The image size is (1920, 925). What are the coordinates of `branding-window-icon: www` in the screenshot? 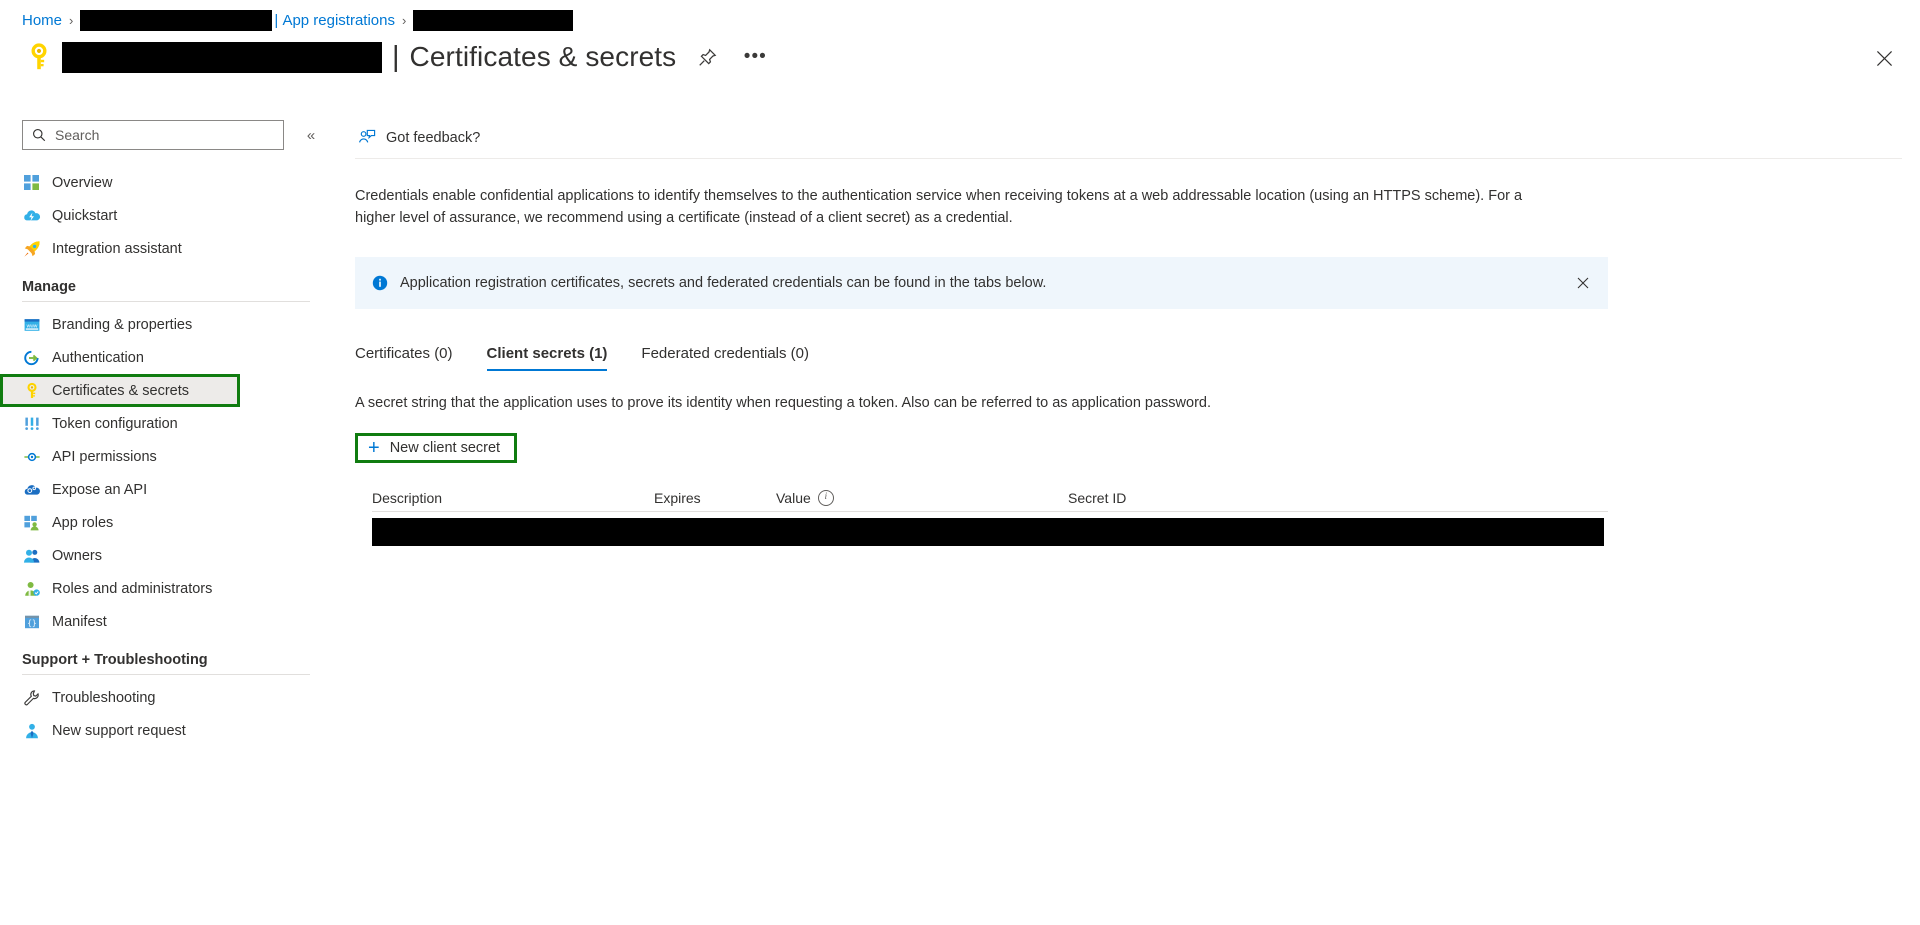 It's located at (31, 324).